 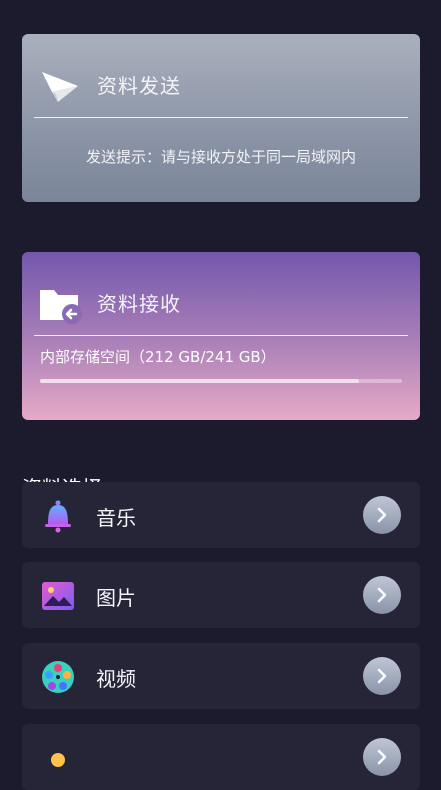 I want to click on storage-bar, so click(x=221, y=381).